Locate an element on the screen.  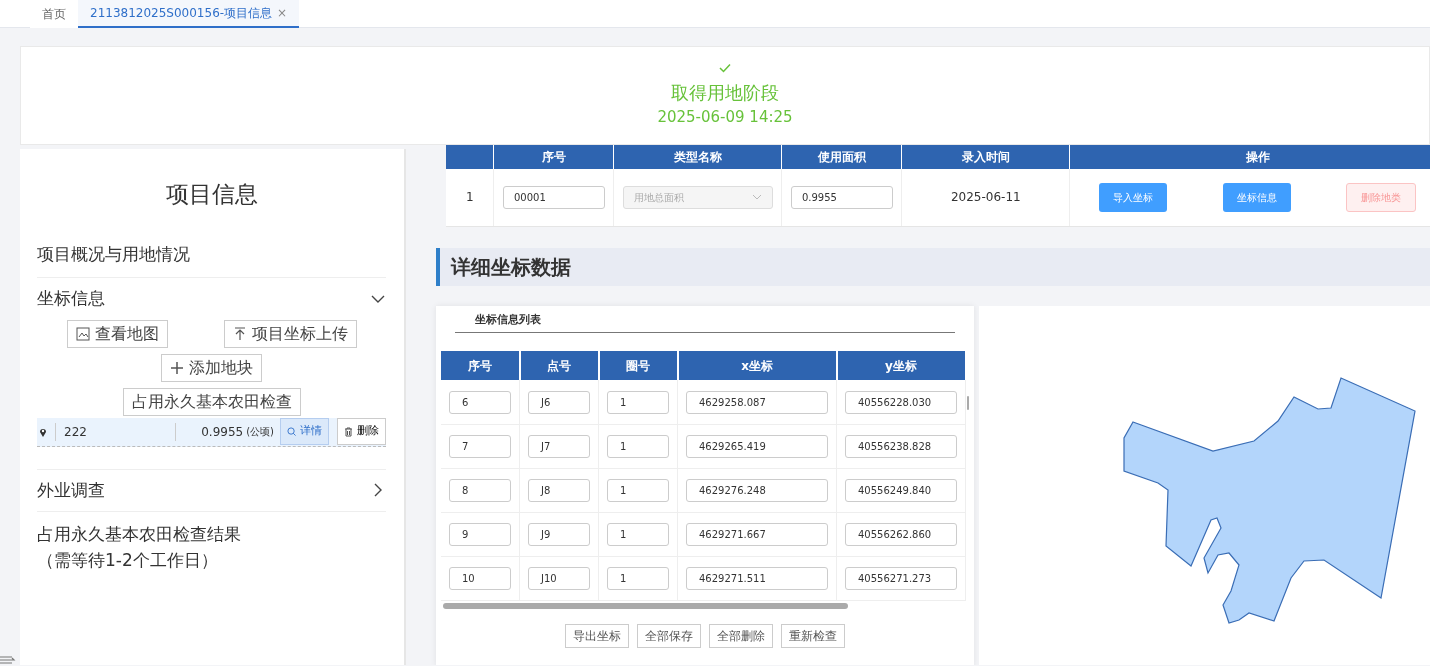
input-field: 4629271.667 is located at coordinates (757, 534).